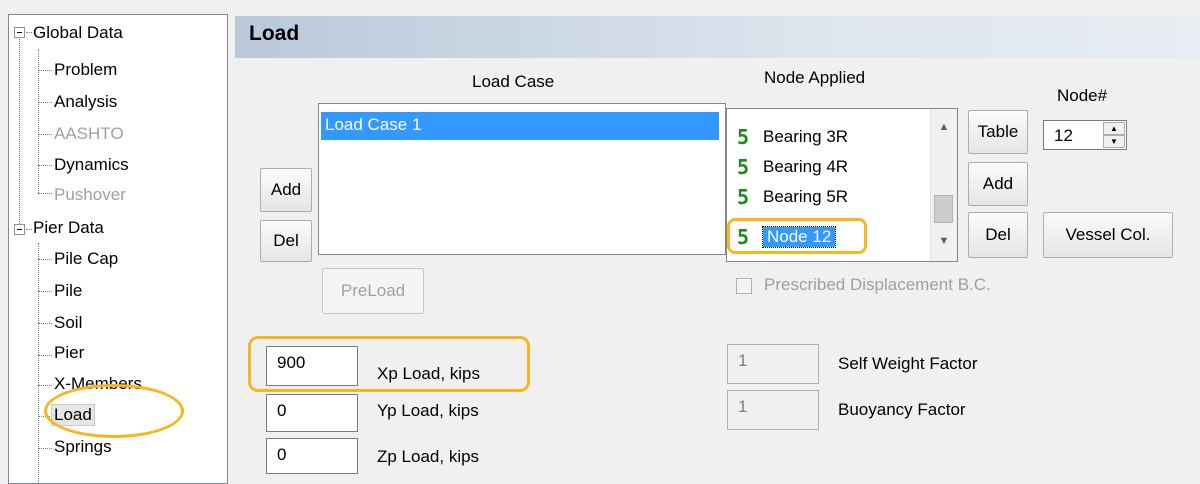 This screenshot has width=1200, height=484. I want to click on node-number-spinner: 12 ▲ ▼, so click(1085, 135).